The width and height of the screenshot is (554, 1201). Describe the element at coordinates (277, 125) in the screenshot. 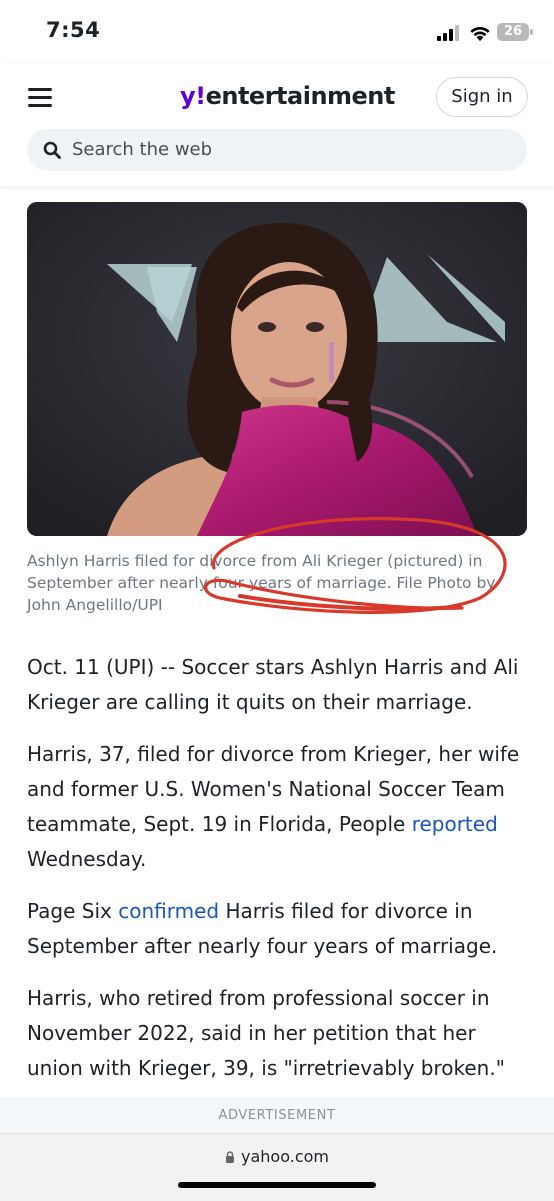

I see `site-header: y!entertainment Sign in Search the web` at that location.